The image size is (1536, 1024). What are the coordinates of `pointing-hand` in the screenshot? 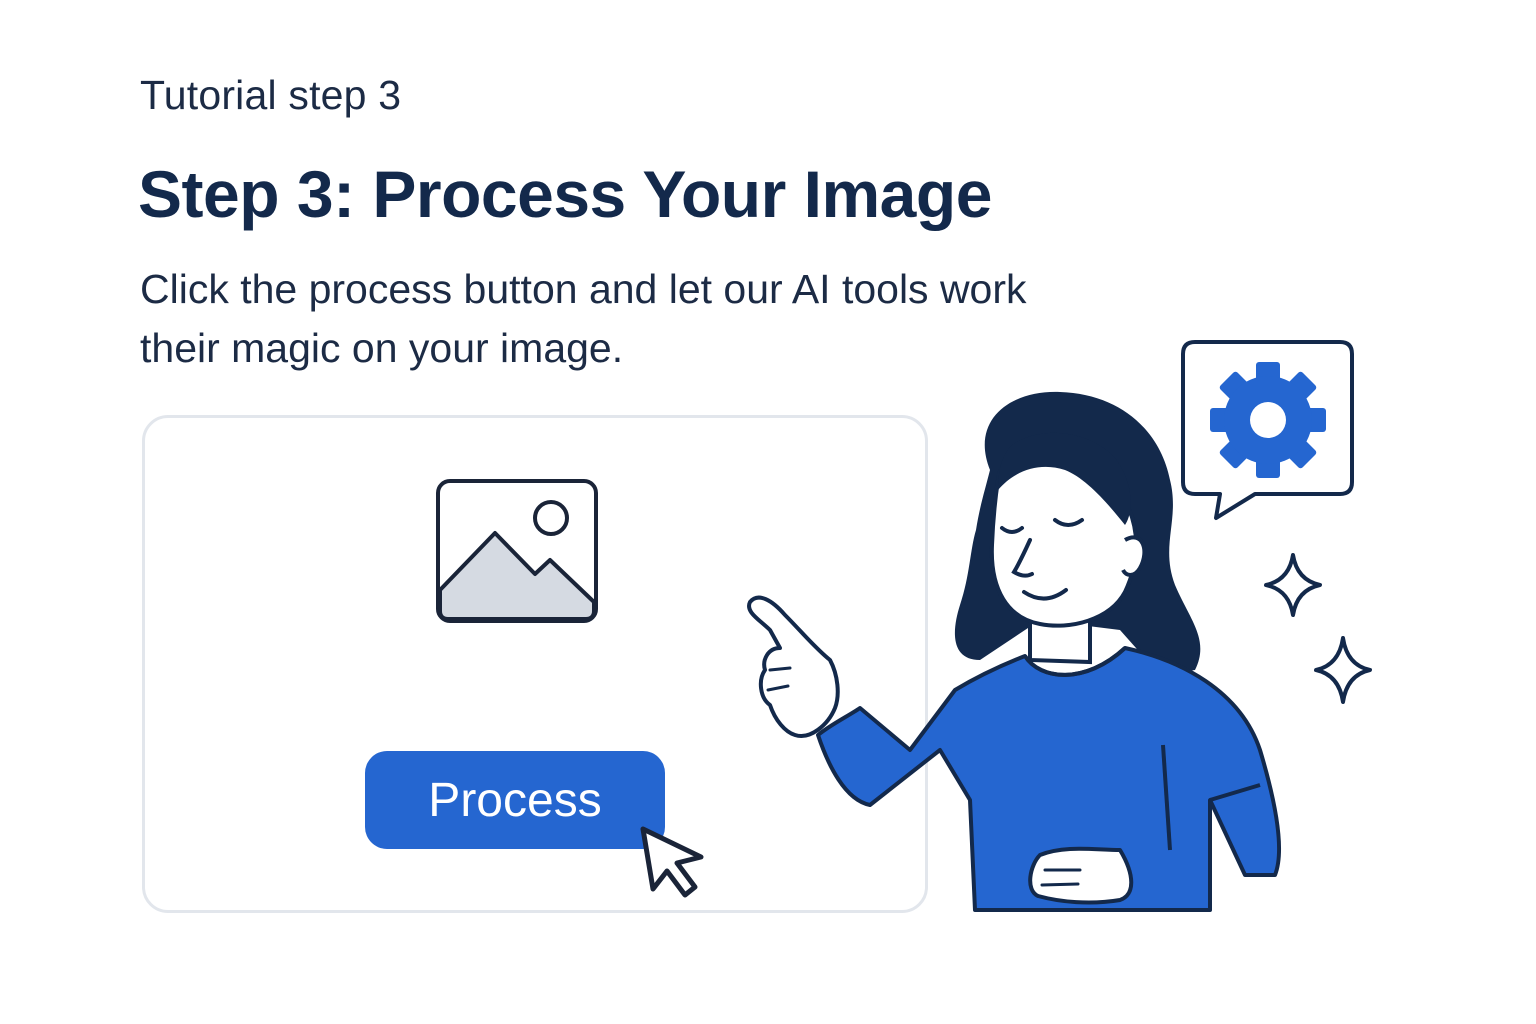 It's located at (793, 666).